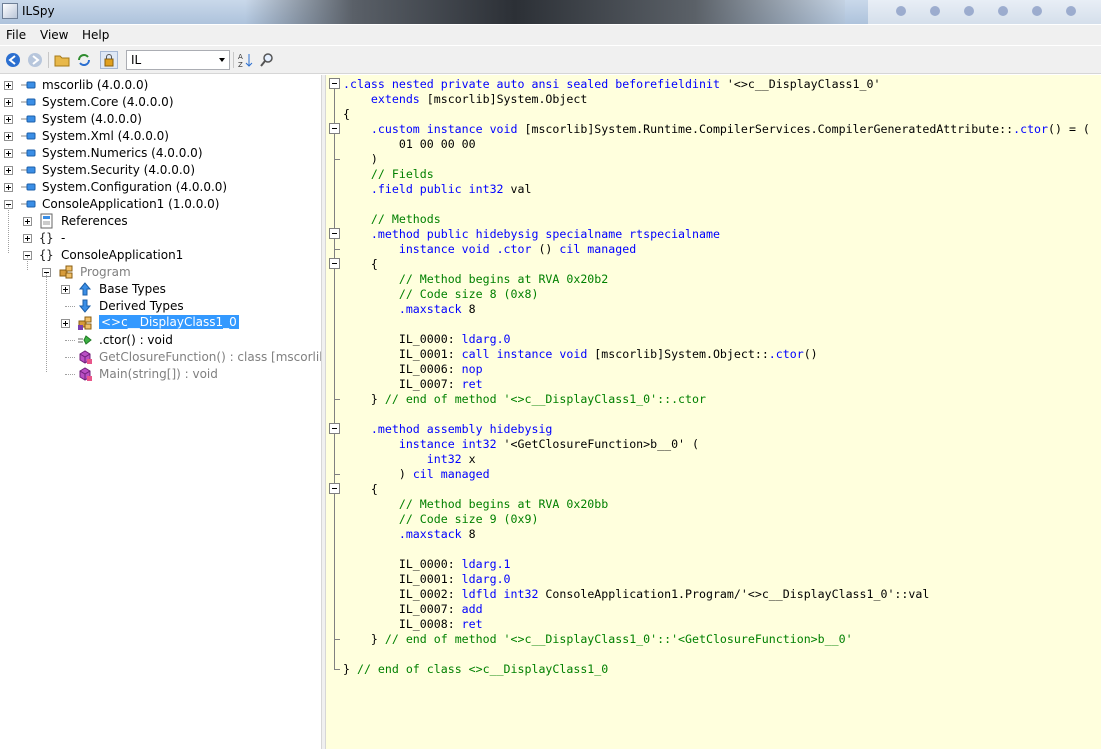  Describe the element at coordinates (16, 35) in the screenshot. I see `menu-file: File` at that location.